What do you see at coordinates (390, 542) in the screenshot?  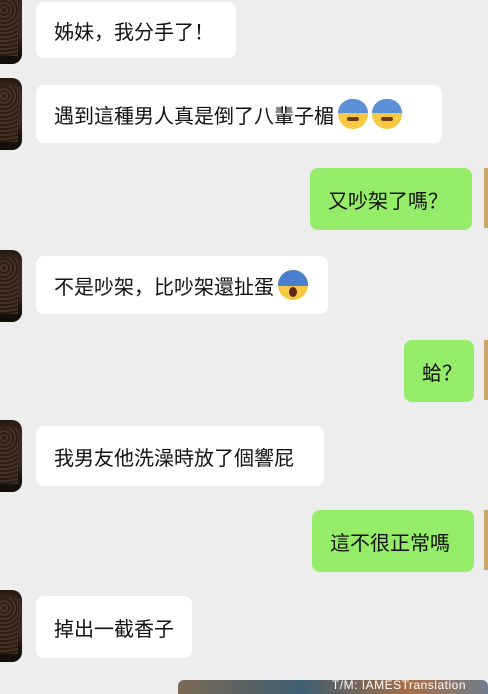 I see `message-text: 這不很正常嗎` at bounding box center [390, 542].